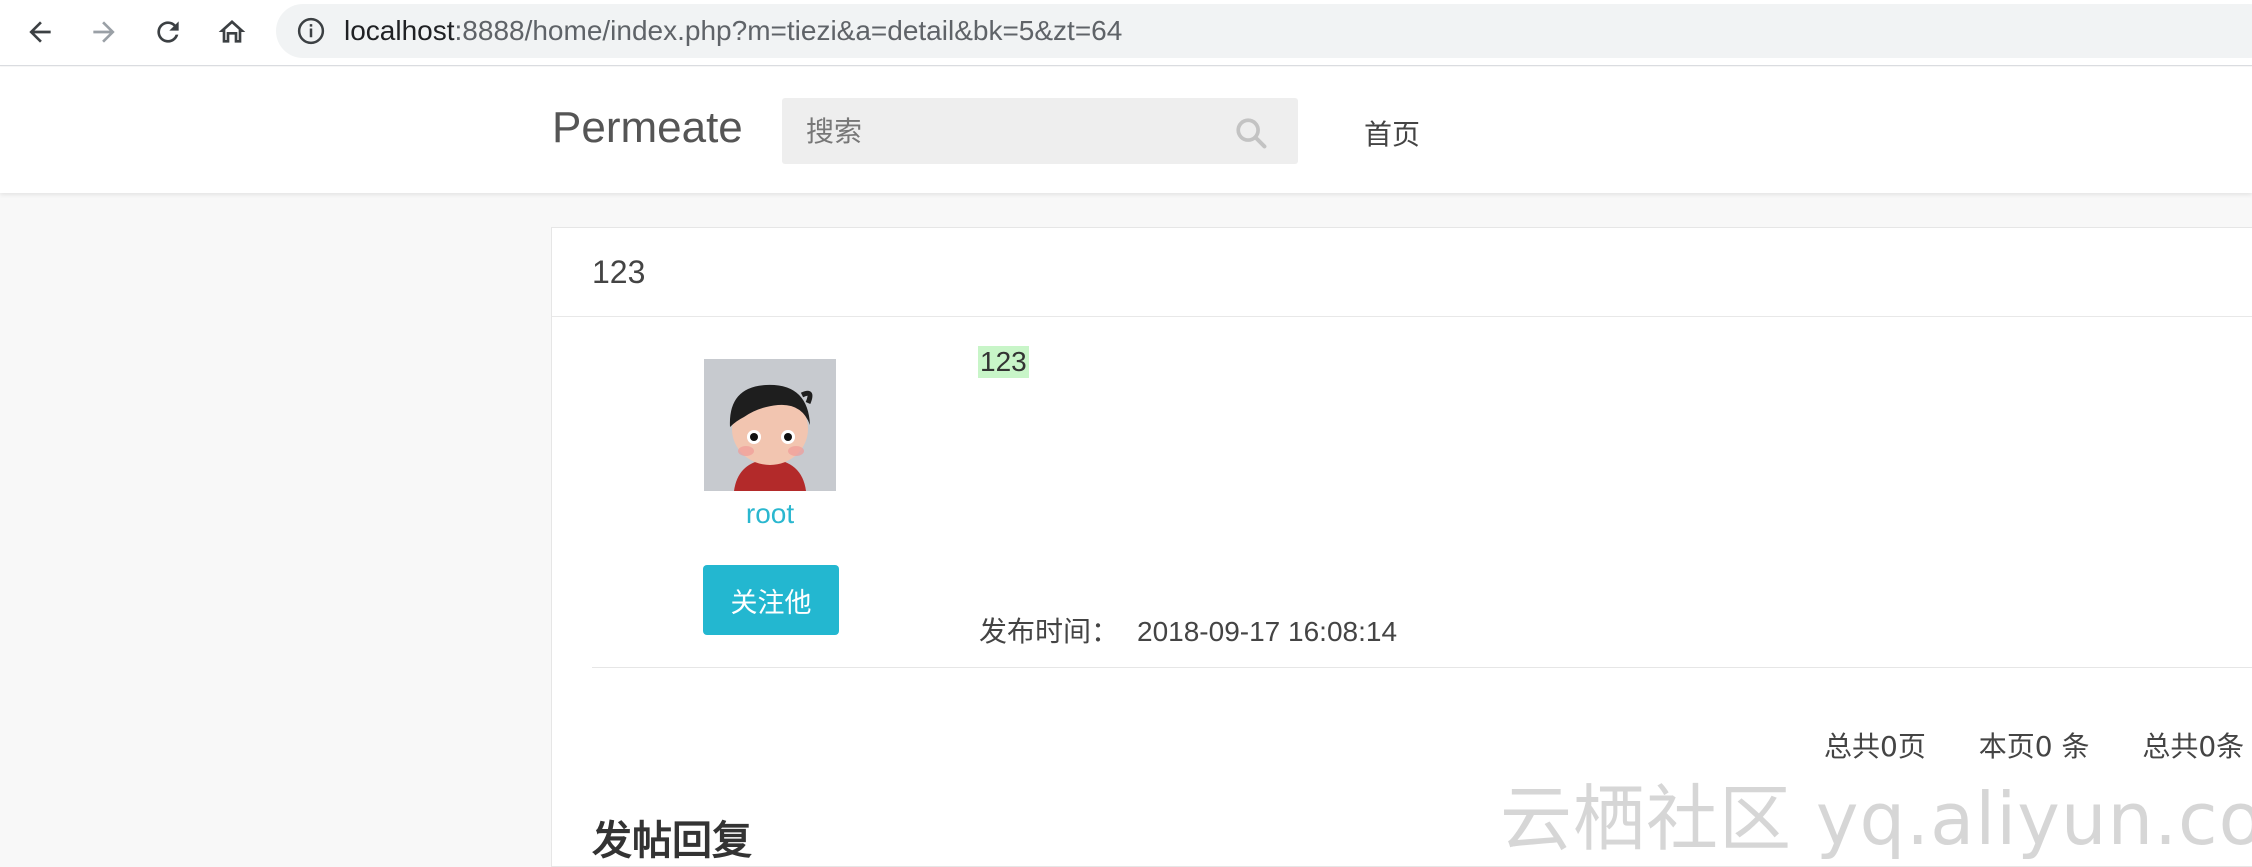 The height and width of the screenshot is (867, 2252). Describe the element at coordinates (1876, 819) in the screenshot. I see `watermark: 云栖社区 yq.aliyun.com` at that location.